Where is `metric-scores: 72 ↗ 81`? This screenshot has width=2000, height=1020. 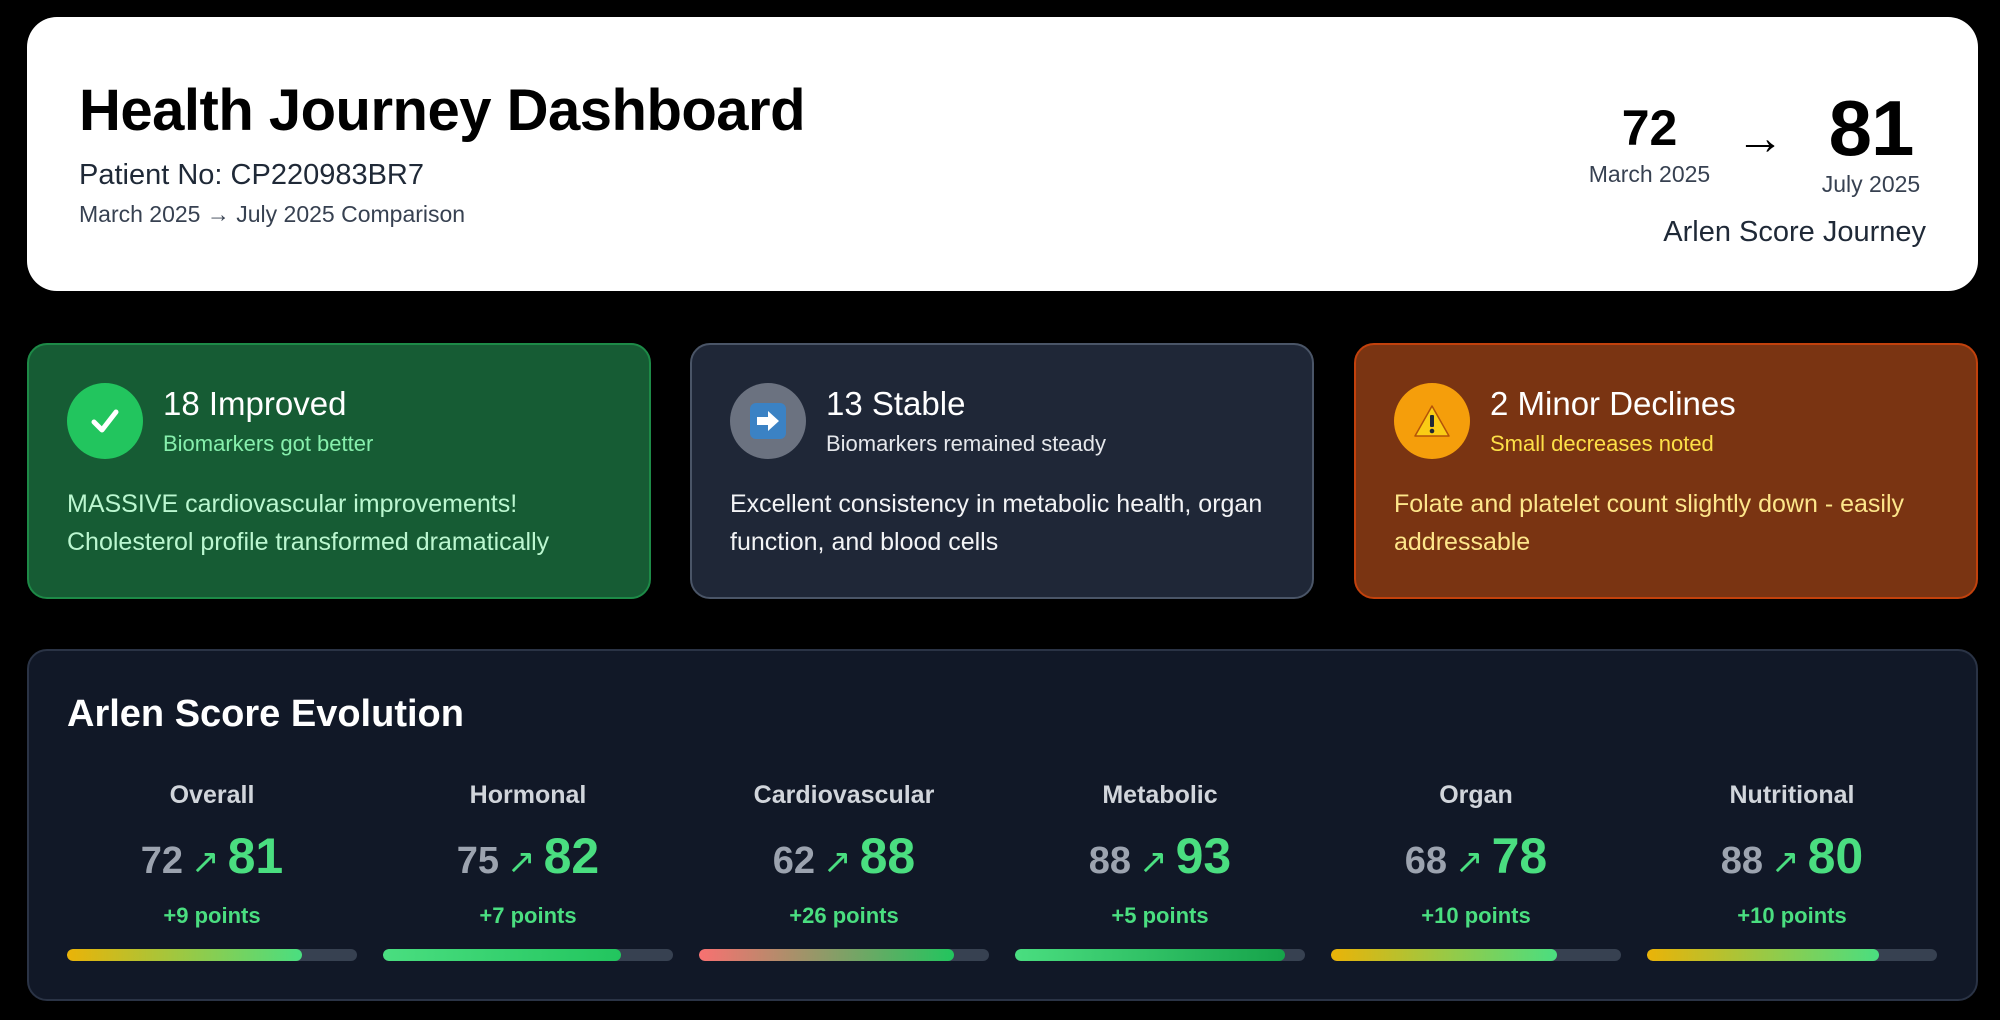
metric-scores: 72 ↗ 81 is located at coordinates (212, 856).